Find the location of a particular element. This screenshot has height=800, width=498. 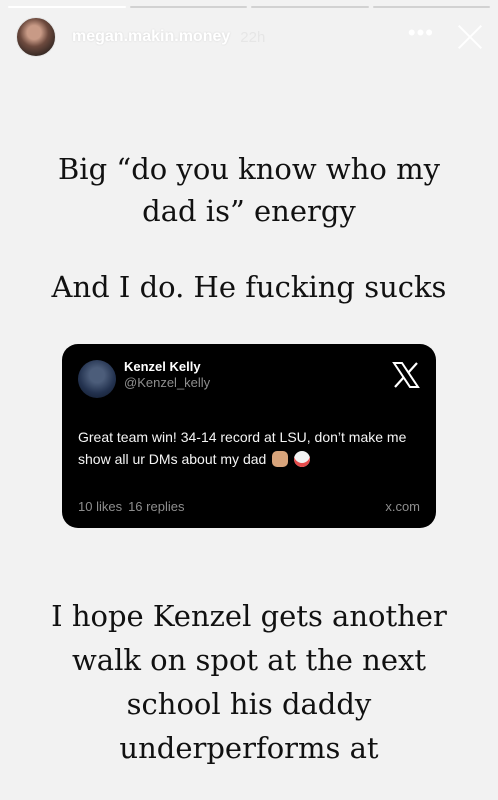

story-text-top-content: Big “do you know who my dad is” energy is located at coordinates (249, 190).